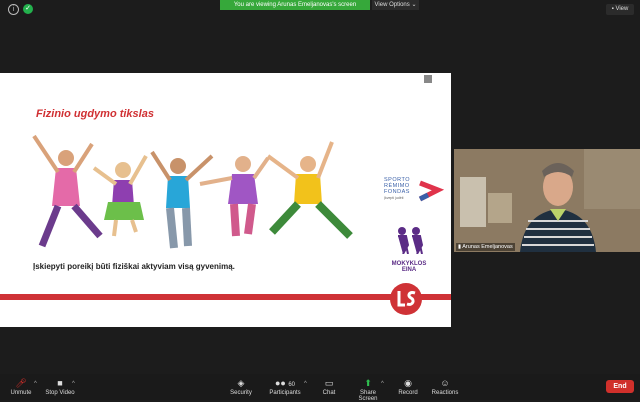 The image size is (640, 402). I want to click on smiley-icon: ☺, so click(445, 383).